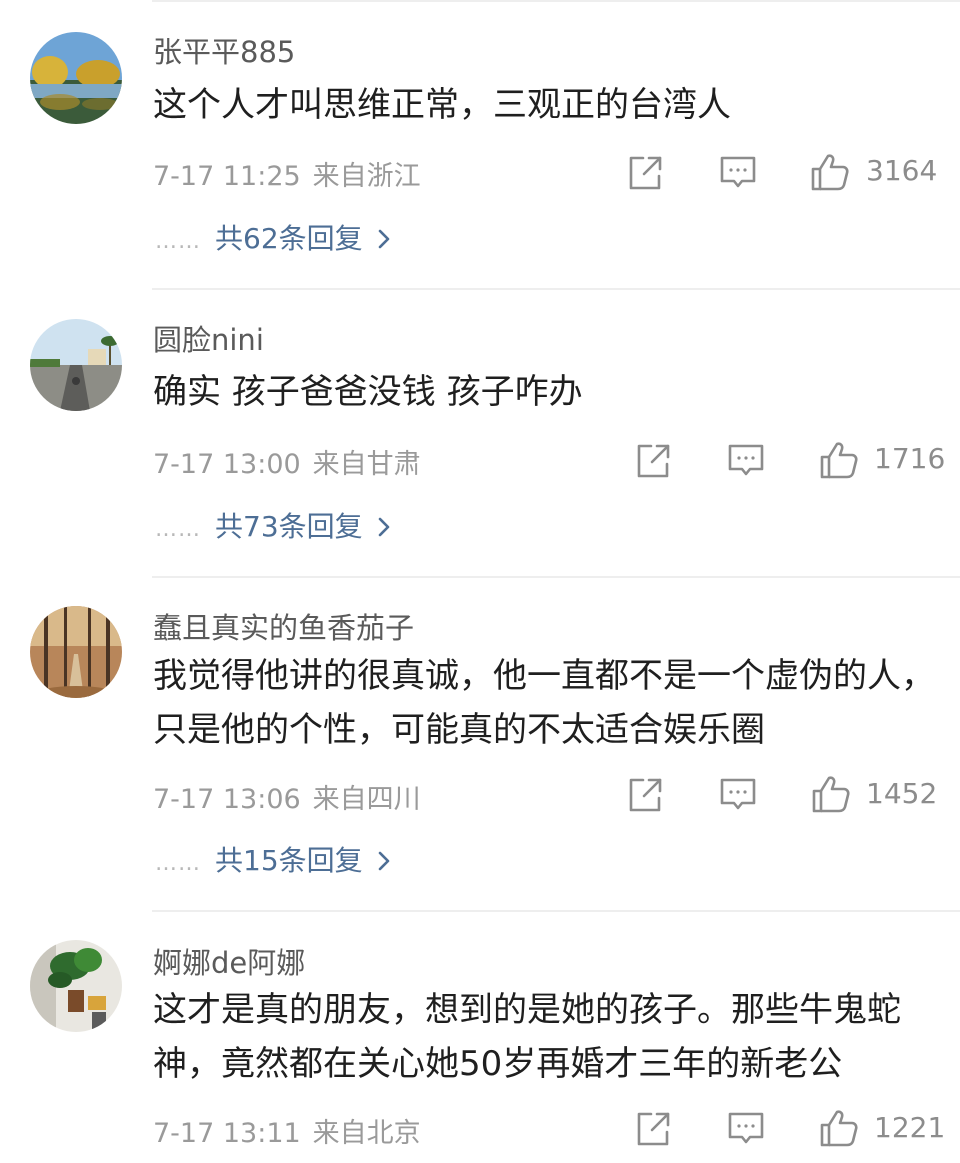  Describe the element at coordinates (227, 799) in the screenshot. I see `timestamp: 7-17 13:06` at that location.